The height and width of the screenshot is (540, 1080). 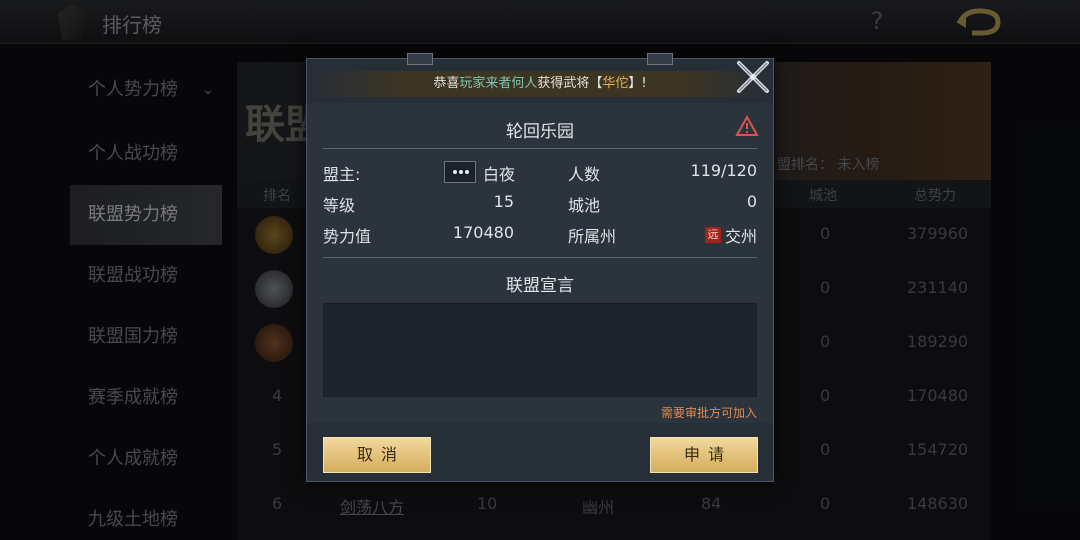 What do you see at coordinates (446, 83) in the screenshot?
I see `notice-prefix: 恭喜` at bounding box center [446, 83].